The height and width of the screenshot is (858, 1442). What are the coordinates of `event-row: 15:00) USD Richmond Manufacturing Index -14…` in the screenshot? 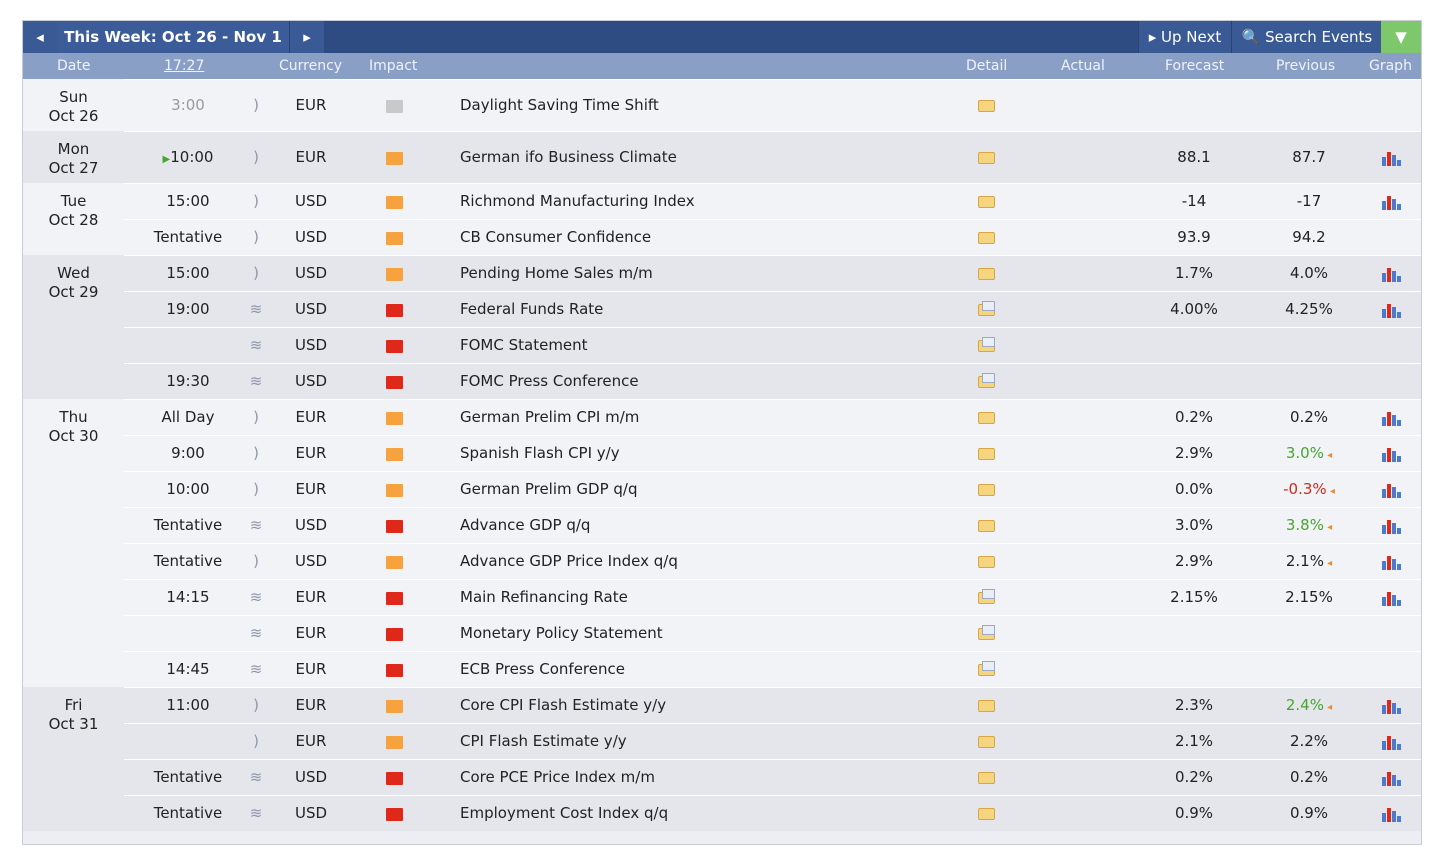 It's located at (772, 201).